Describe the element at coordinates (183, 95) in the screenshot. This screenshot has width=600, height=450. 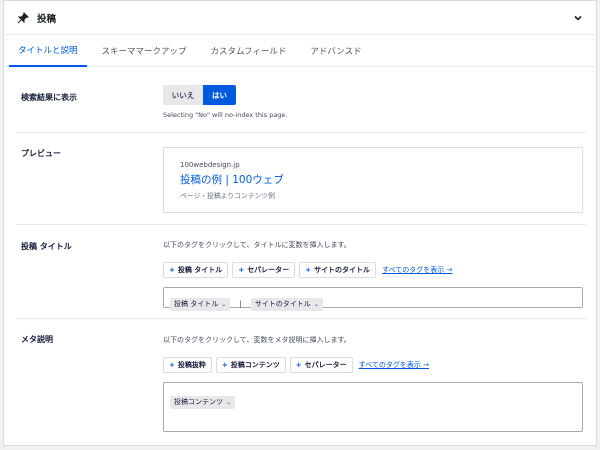
I see `toggle-no-button: いいえ` at that location.